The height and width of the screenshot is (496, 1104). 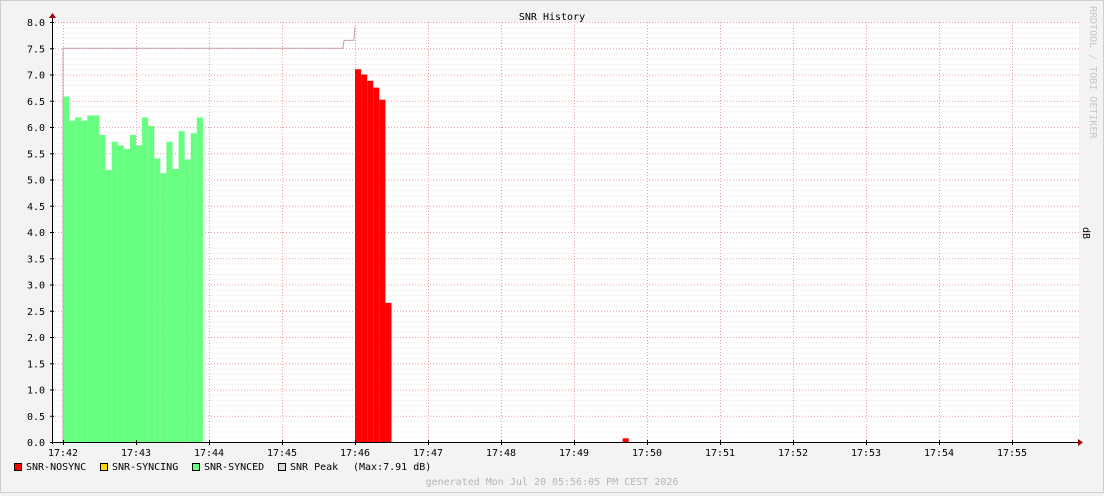 What do you see at coordinates (36, 154) in the screenshot?
I see `y-tick-label: 5.5` at bounding box center [36, 154].